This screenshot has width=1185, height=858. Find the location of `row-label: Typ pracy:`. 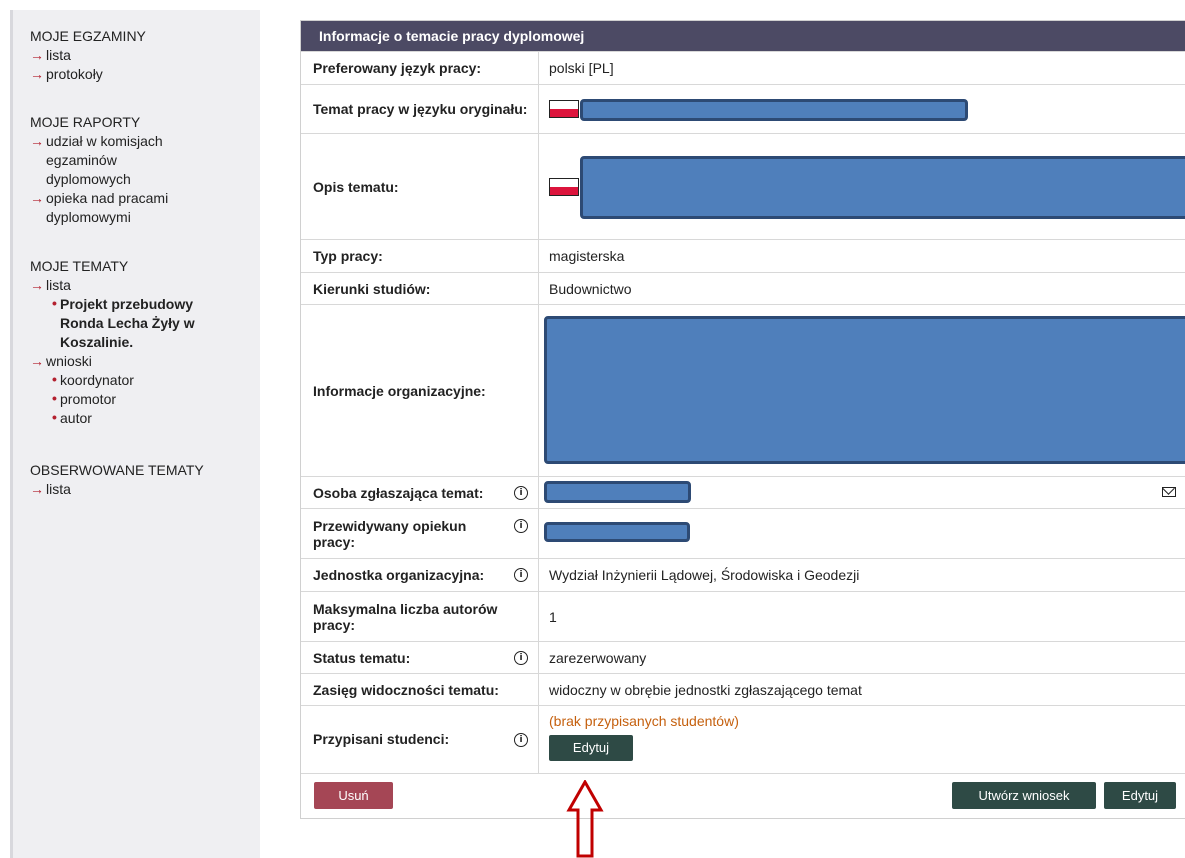

row-label: Typ pracy: is located at coordinates (420, 256).